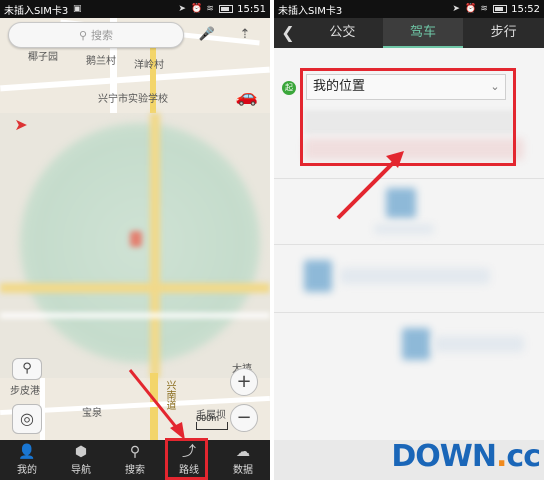 Image resolution: width=544 pixels, height=480 pixels. What do you see at coordinates (244, 418) in the screenshot?
I see `zoom-out-button: −` at bounding box center [244, 418].